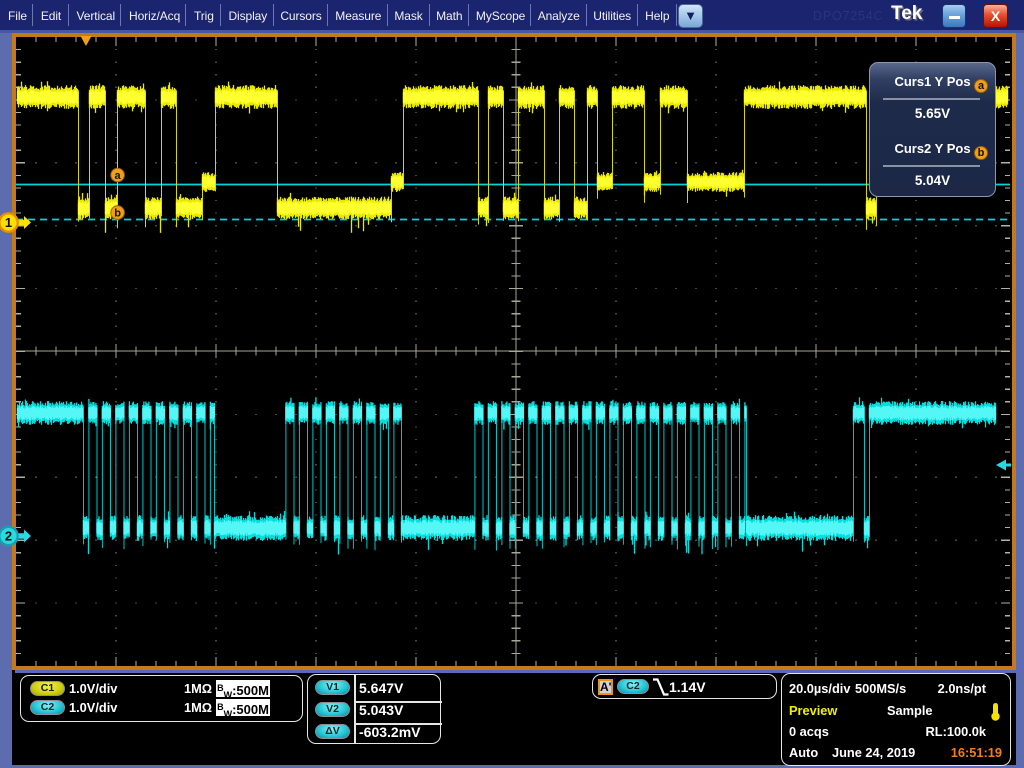  What do you see at coordinates (118, 176) in the screenshot?
I see `svg-text: a` at bounding box center [118, 176].